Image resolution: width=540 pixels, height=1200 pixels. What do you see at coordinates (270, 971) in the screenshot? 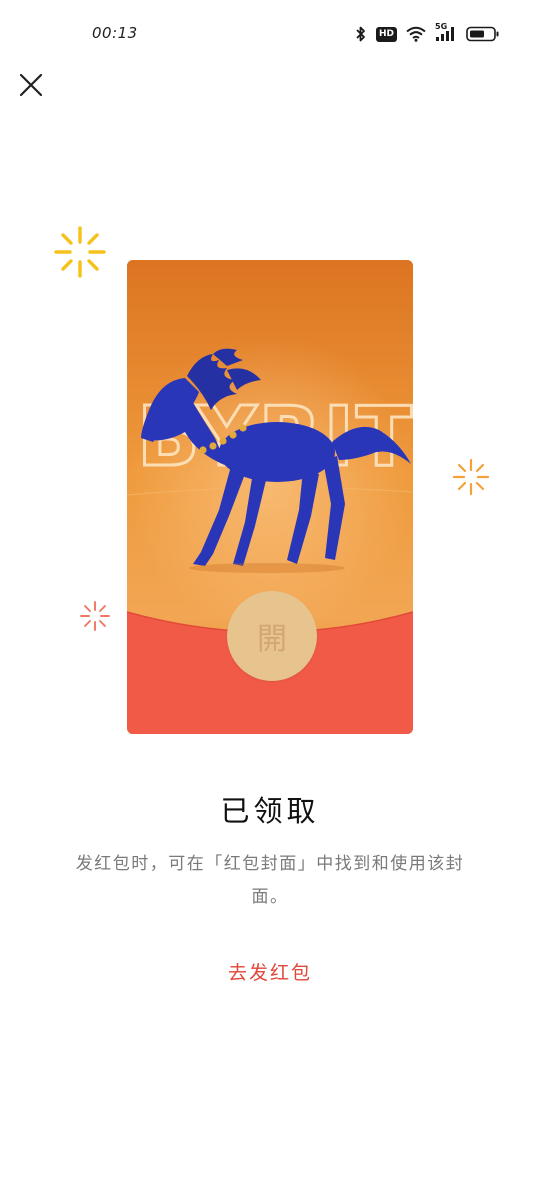
I see `send-red-packet-link: 去发红包` at bounding box center [270, 971].